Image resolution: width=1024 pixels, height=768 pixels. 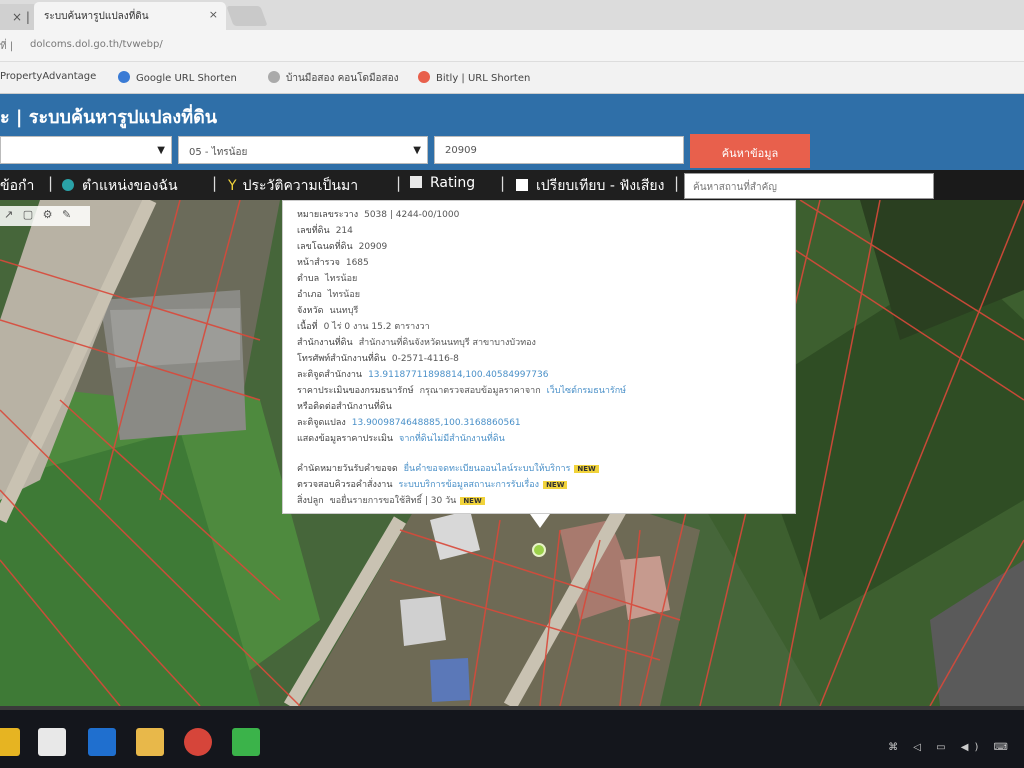 I want to click on map-draw-tools: ↗ ▢ ⚙ ✎, so click(x=45, y=216).